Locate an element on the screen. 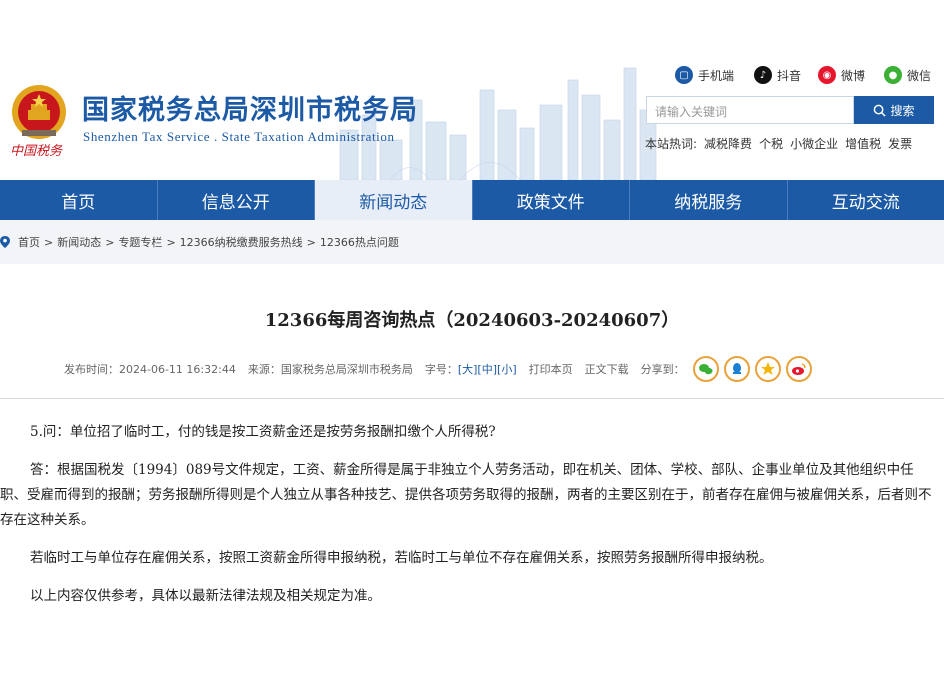  social-weibo-link: ◉ 微博 is located at coordinates (841, 75).